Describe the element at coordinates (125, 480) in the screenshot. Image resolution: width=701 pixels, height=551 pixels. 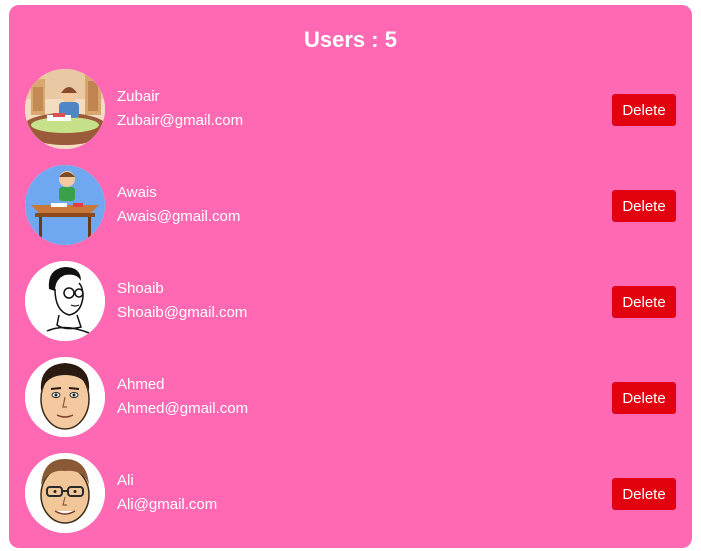
I see `user-name: Ali` at that location.